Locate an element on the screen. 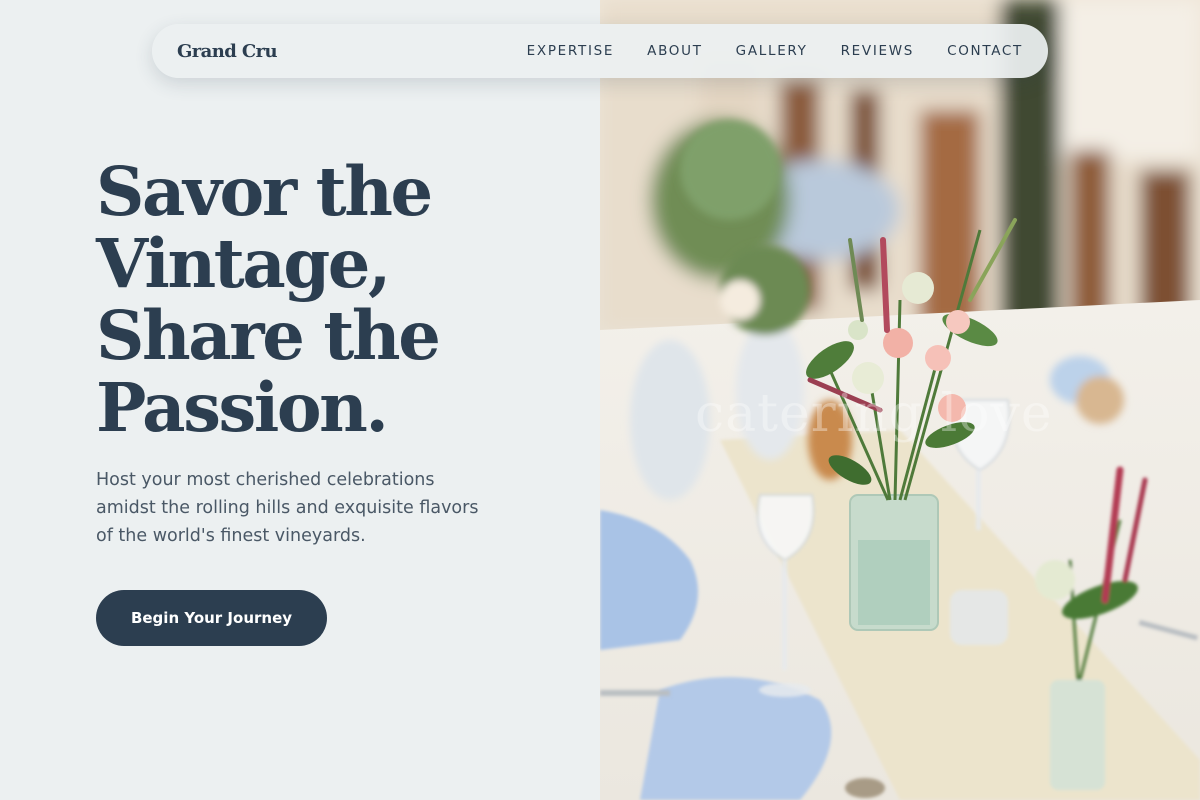  hero-title-line: Passion. is located at coordinates (242, 407).